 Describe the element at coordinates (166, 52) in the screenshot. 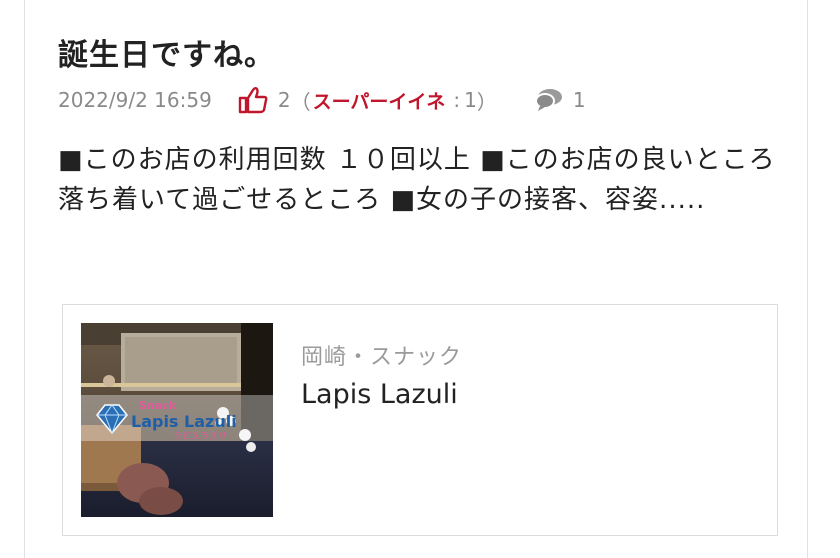

I see `post-title: 誕生日ですね。` at that location.